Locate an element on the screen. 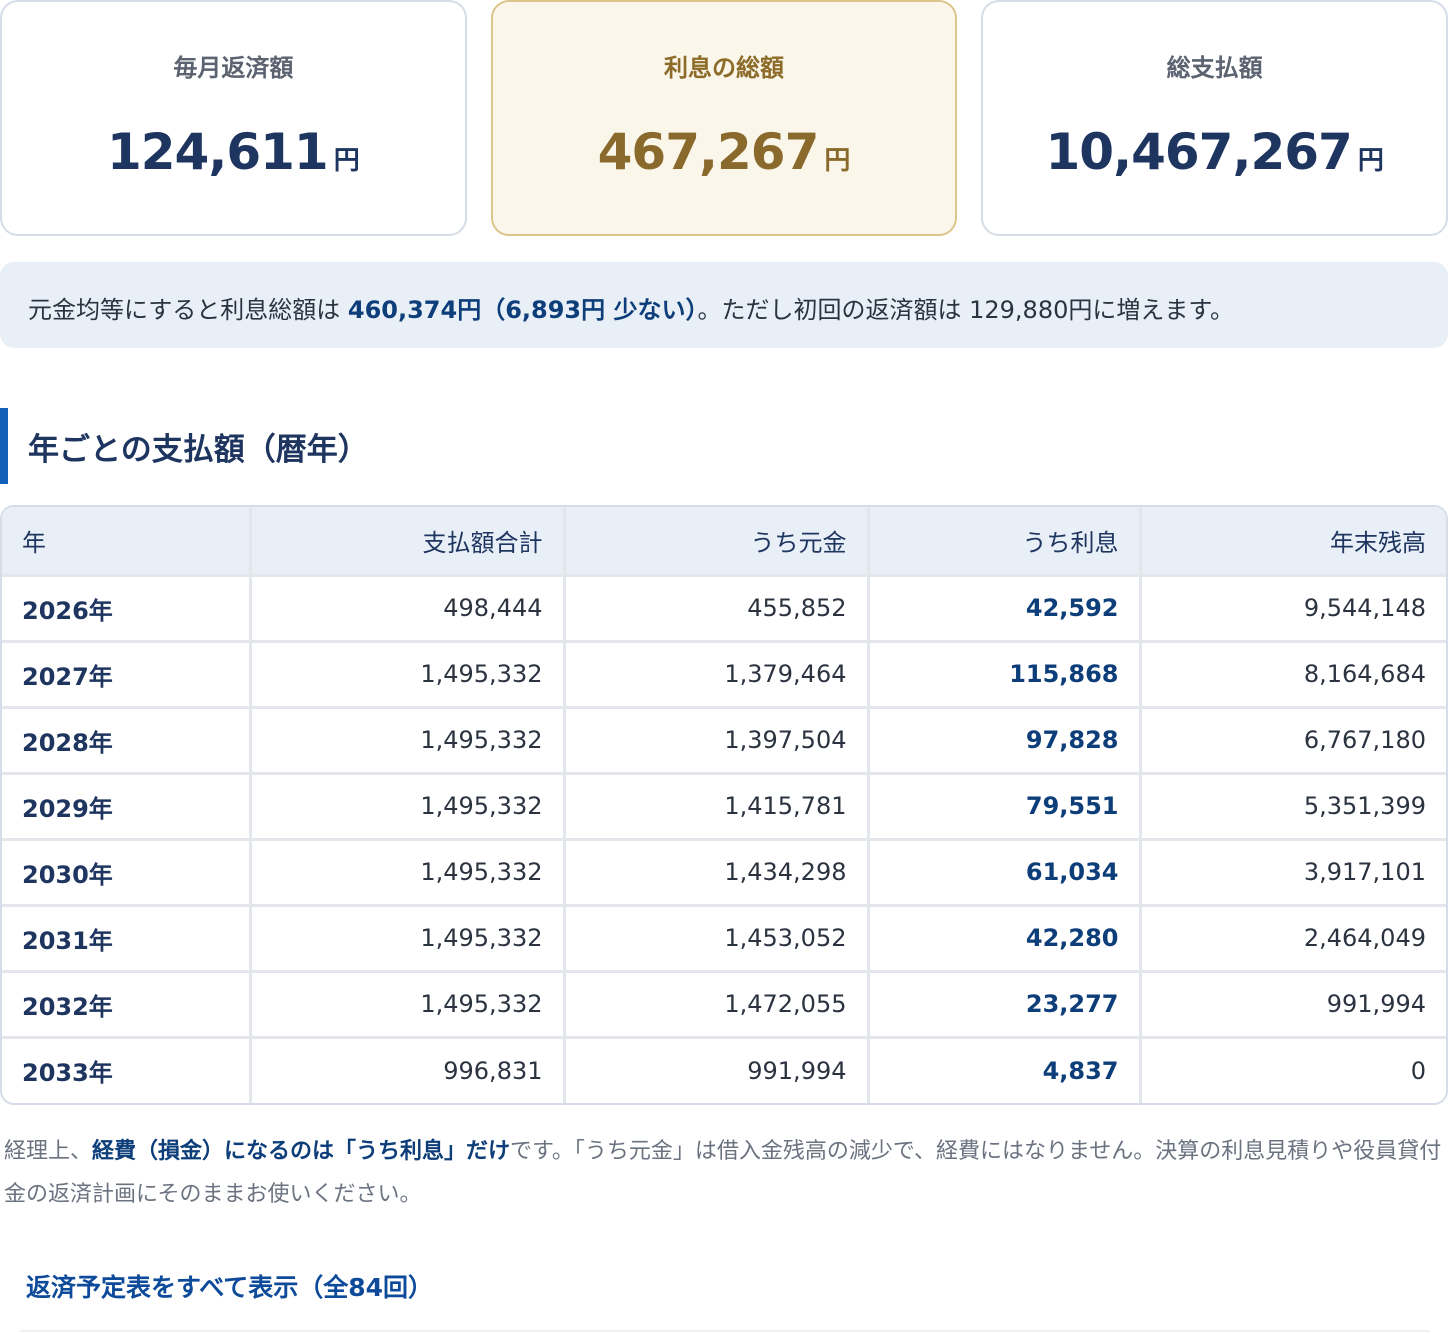 The image size is (1448, 1334). principal-cell: 1,379,464 is located at coordinates (717, 675).